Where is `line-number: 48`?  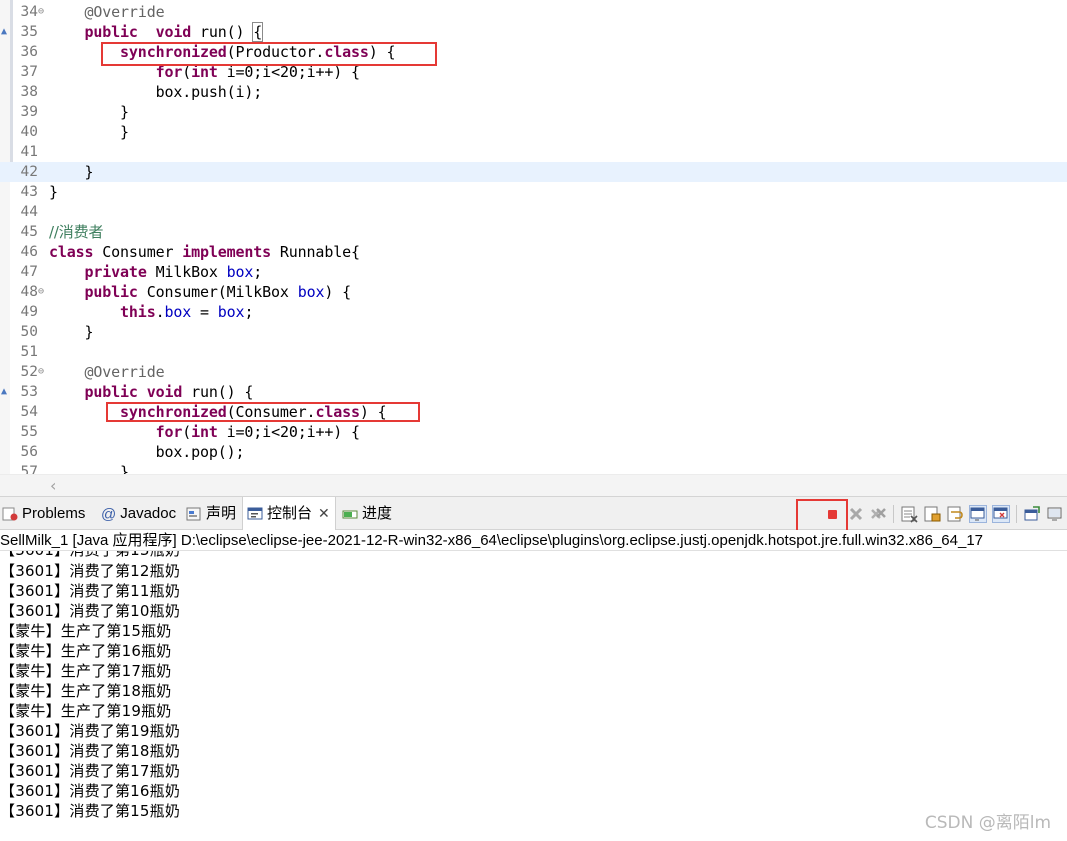 line-number: 48 is located at coordinates (29, 292).